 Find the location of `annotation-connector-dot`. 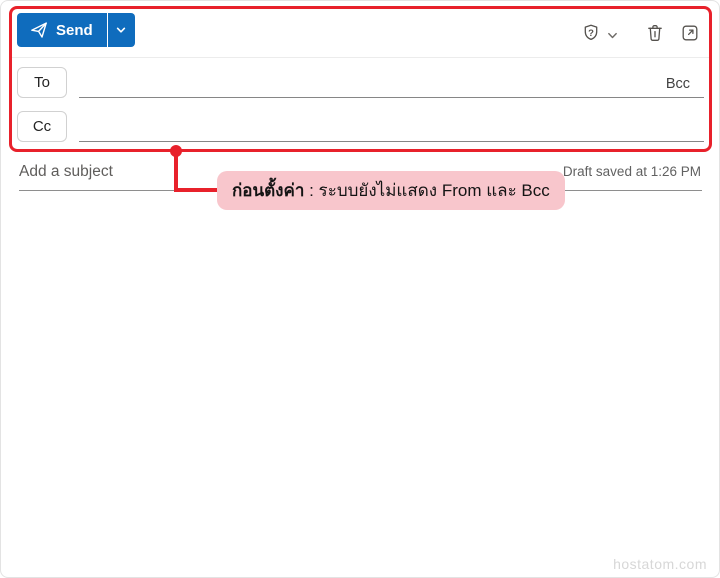

annotation-connector-dot is located at coordinates (176, 151).